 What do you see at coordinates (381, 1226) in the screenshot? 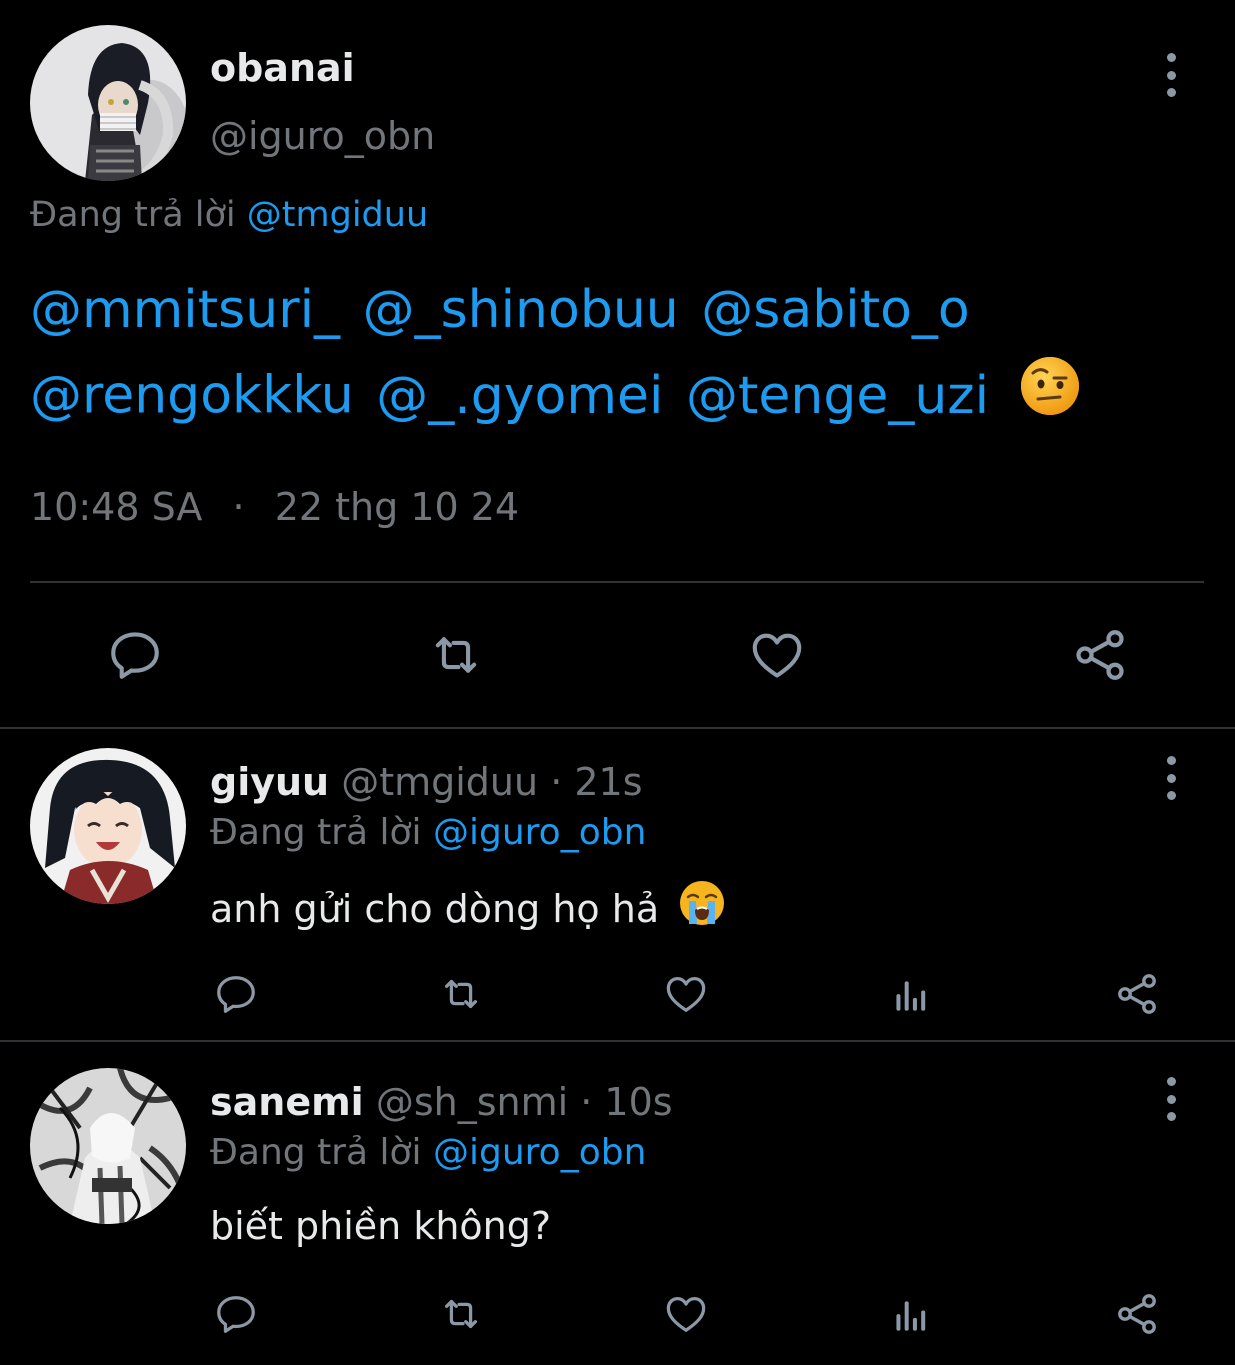
I see `reply-text: biết phiền không?` at bounding box center [381, 1226].